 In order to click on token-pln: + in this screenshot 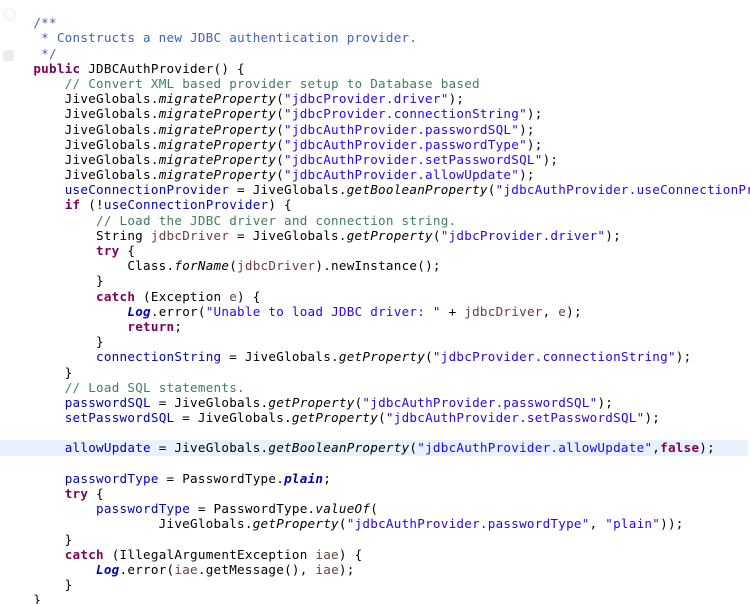, I will do `click(452, 311)`.